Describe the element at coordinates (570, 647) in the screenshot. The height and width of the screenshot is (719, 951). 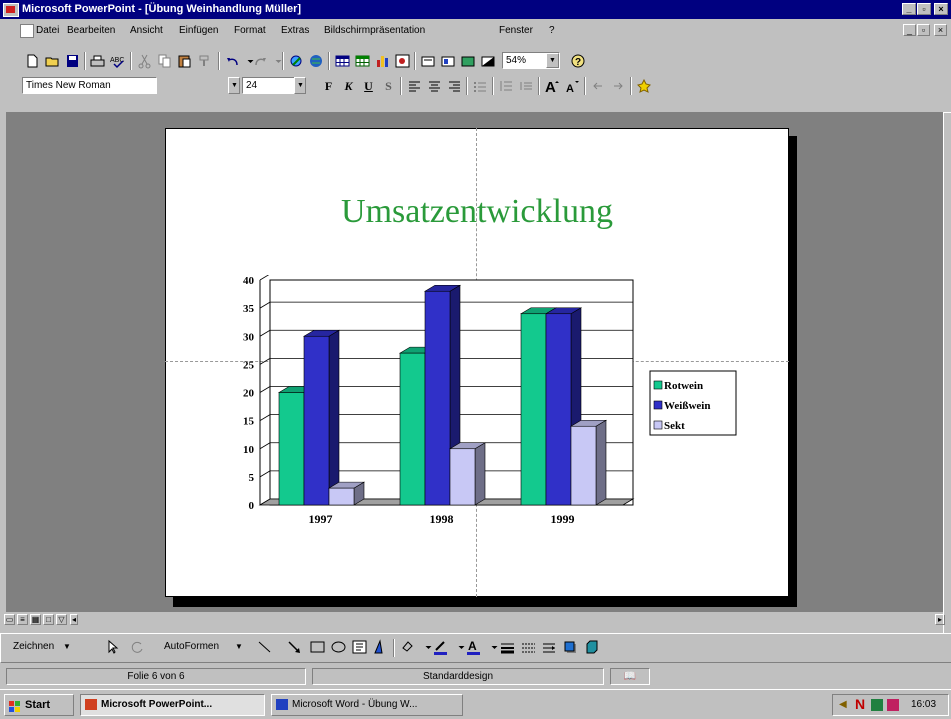
I see `shadow-style-icon` at that location.